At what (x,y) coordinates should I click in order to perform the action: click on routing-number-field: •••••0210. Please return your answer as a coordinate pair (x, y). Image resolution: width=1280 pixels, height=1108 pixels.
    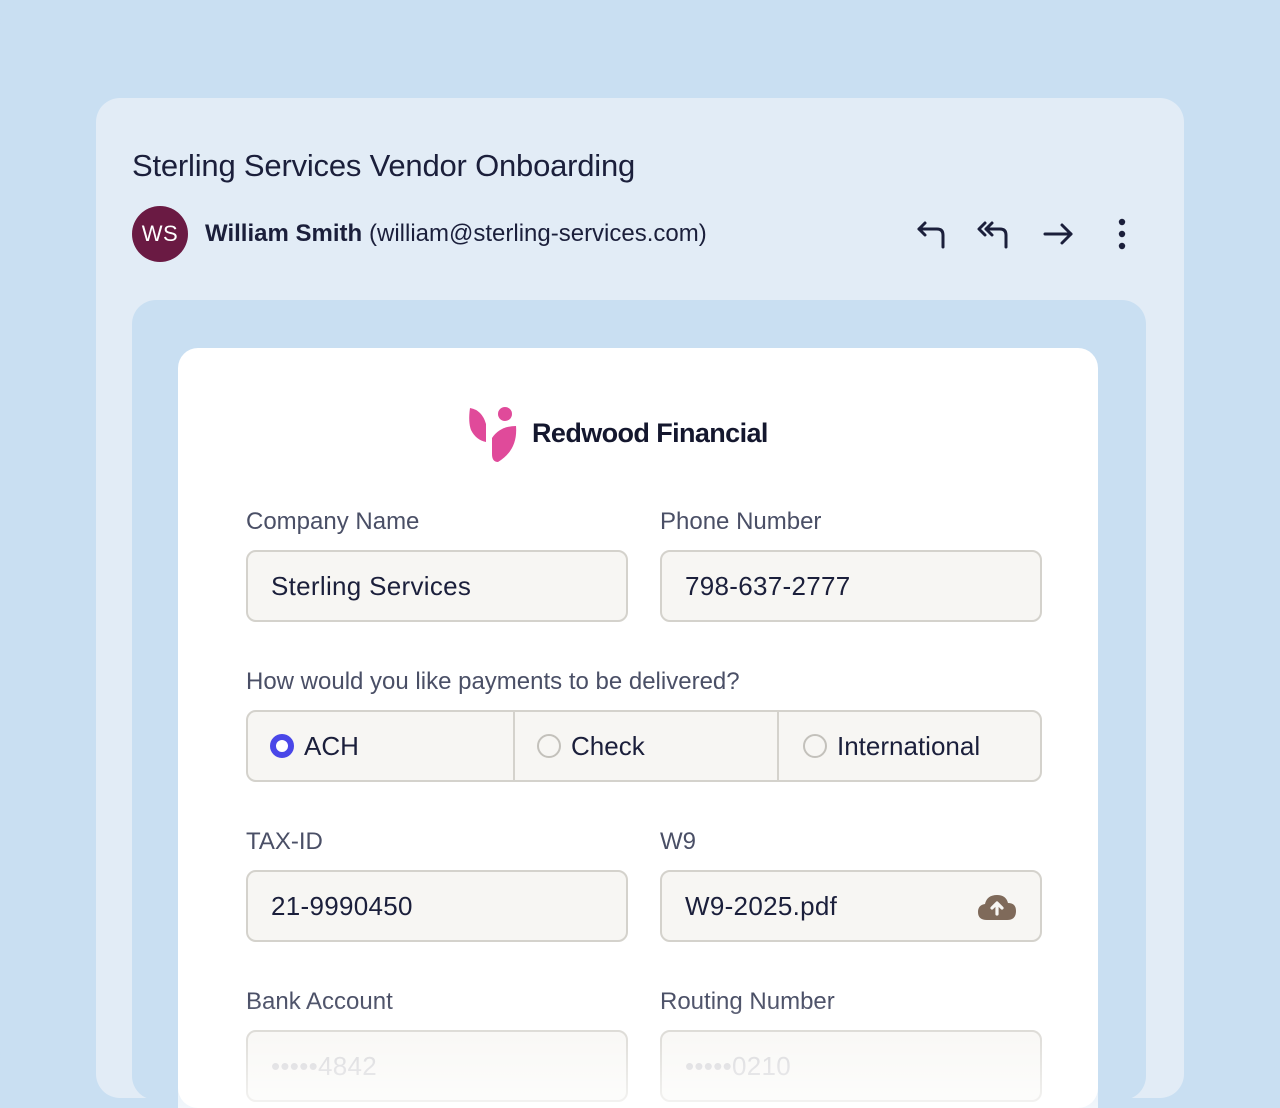
    Looking at the image, I should click on (851, 1066).